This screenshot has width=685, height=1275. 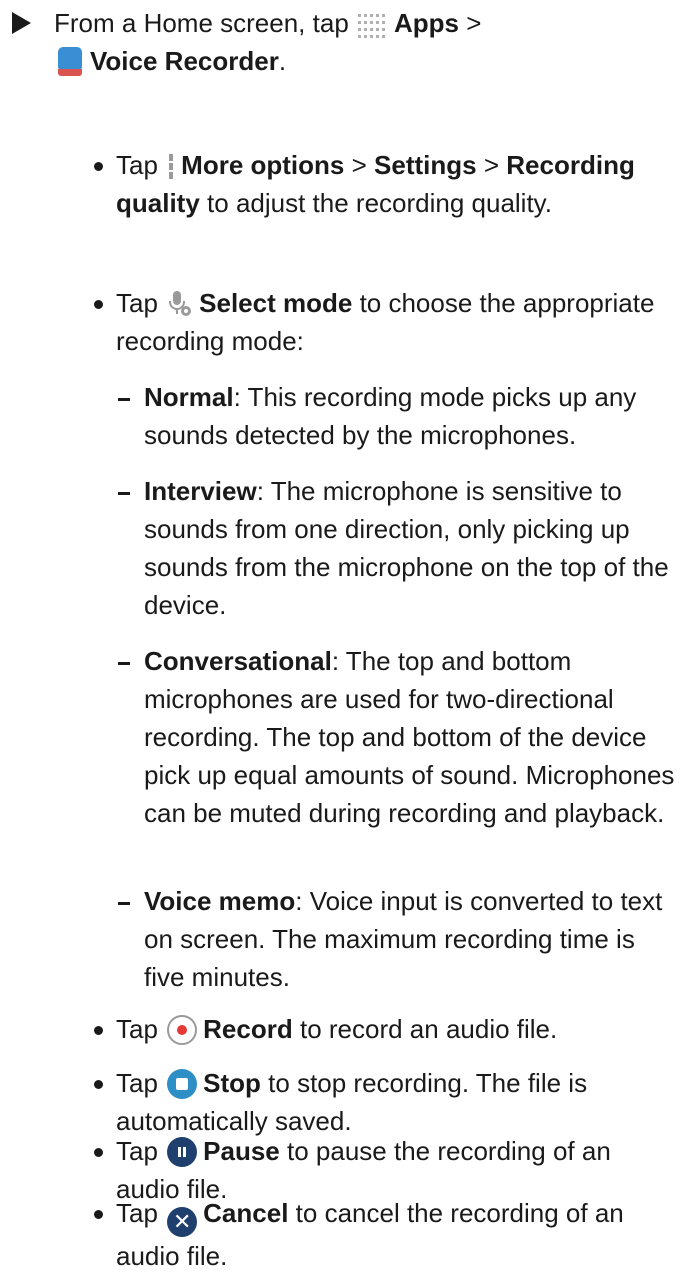 What do you see at coordinates (182, 1152) in the screenshot?
I see `pause-icon` at bounding box center [182, 1152].